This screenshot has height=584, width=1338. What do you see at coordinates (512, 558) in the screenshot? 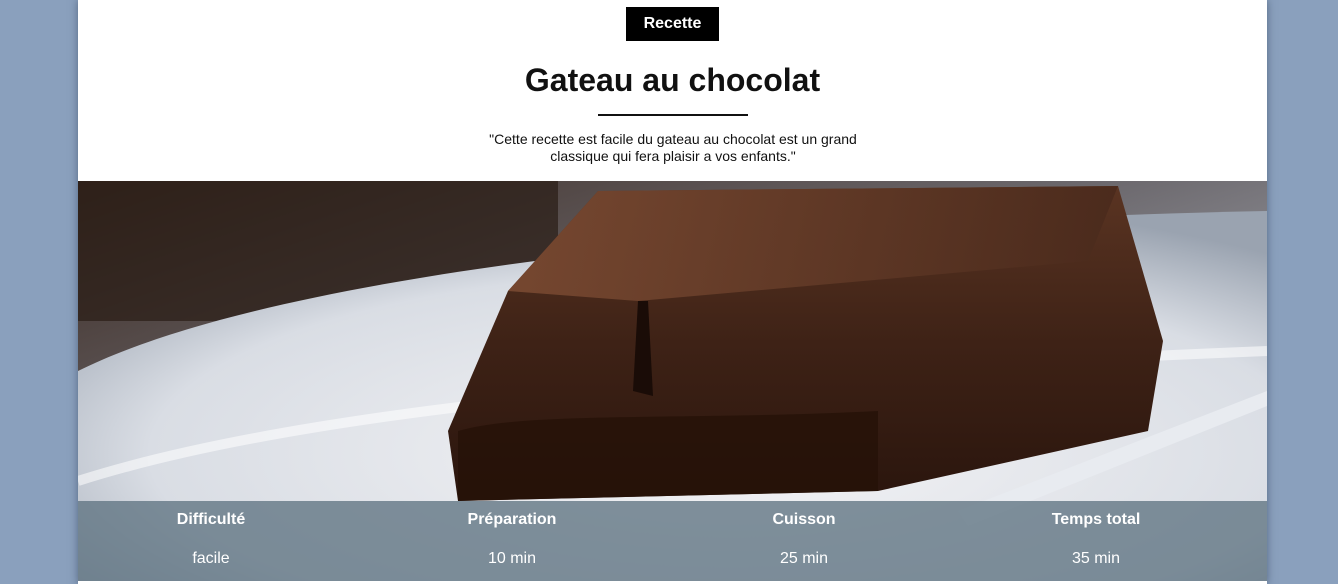
I see `stat-value: 10 min` at bounding box center [512, 558].